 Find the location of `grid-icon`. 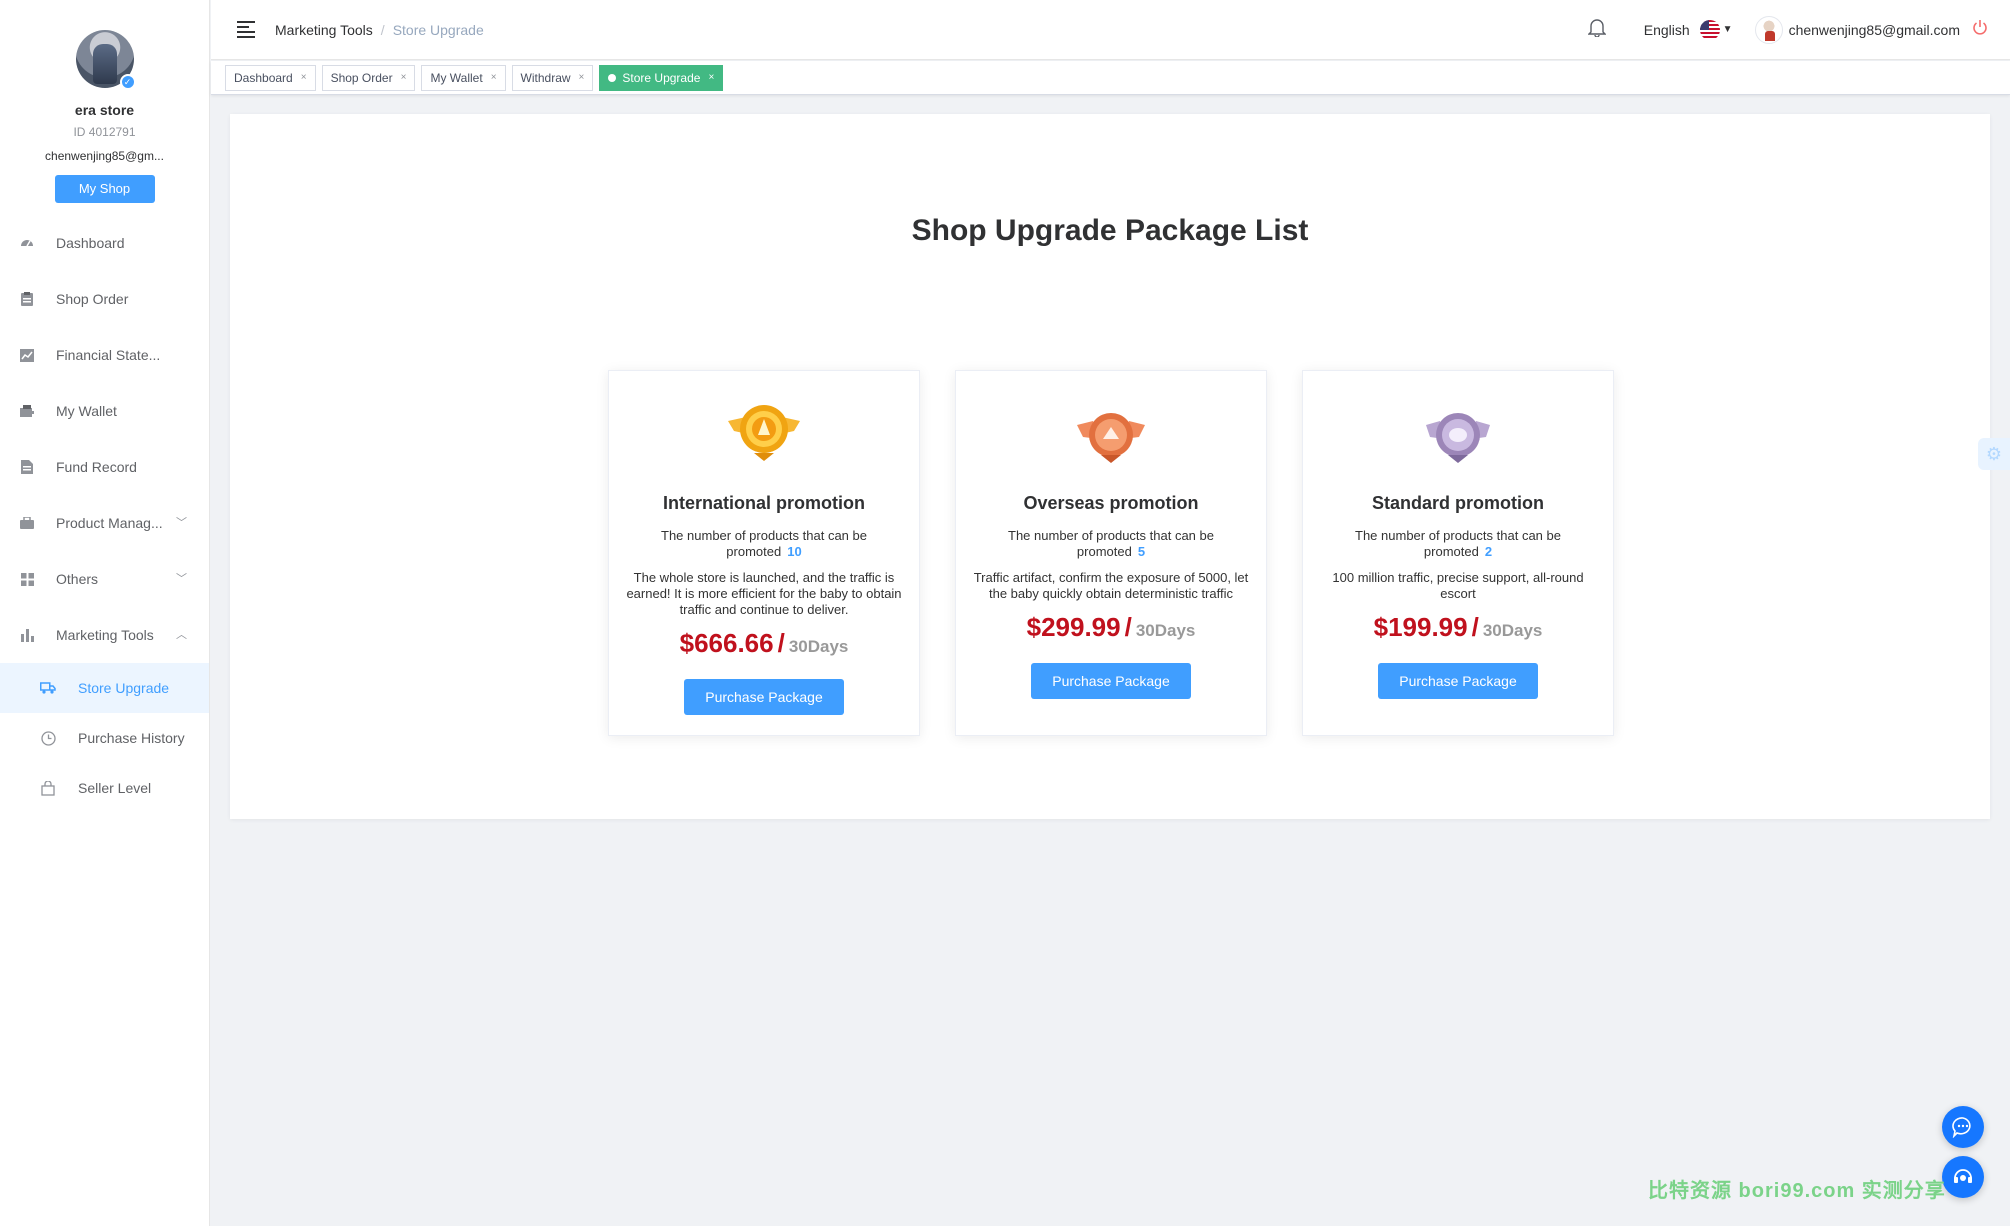

grid-icon is located at coordinates (27, 579).